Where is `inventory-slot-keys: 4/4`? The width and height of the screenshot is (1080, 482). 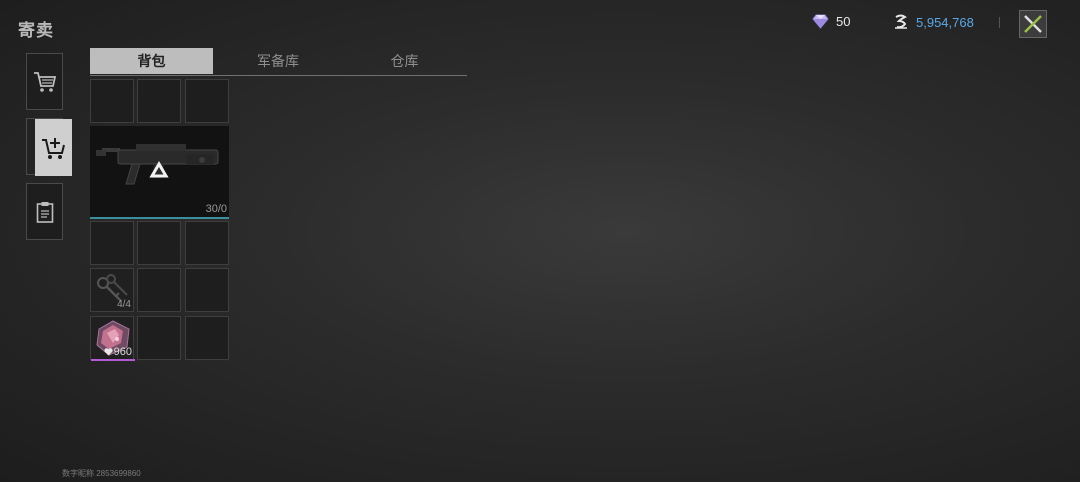
inventory-slot-keys: 4/4 is located at coordinates (112, 290).